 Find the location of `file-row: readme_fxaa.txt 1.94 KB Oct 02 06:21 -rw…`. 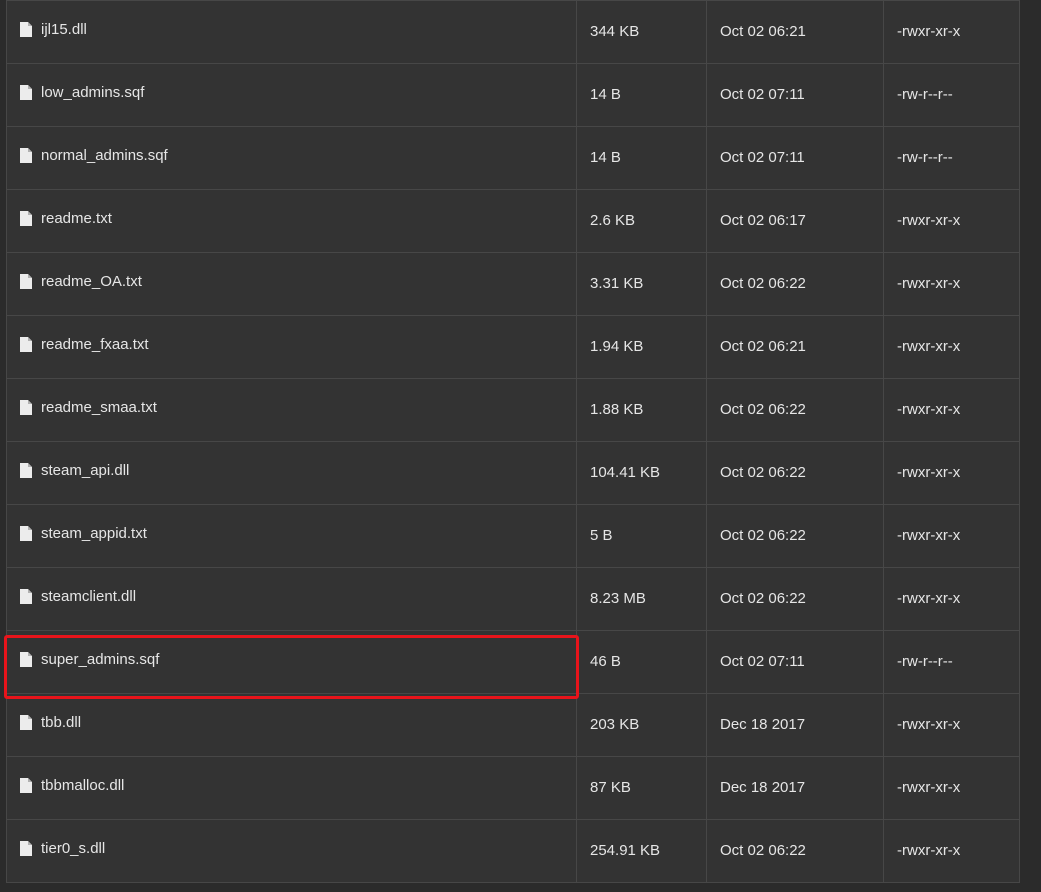

file-row: readme_fxaa.txt 1.94 KB Oct 02 06:21 -rw… is located at coordinates (513, 347).